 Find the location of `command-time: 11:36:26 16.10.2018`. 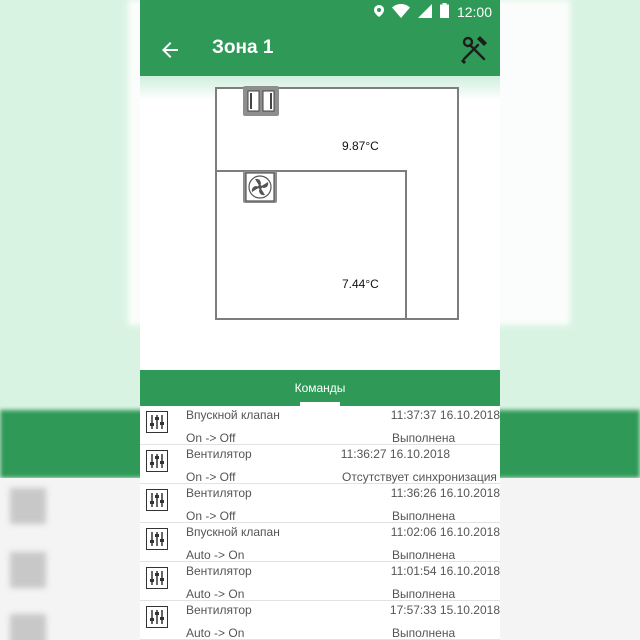

command-time: 11:36:26 16.10.2018 is located at coordinates (445, 493).